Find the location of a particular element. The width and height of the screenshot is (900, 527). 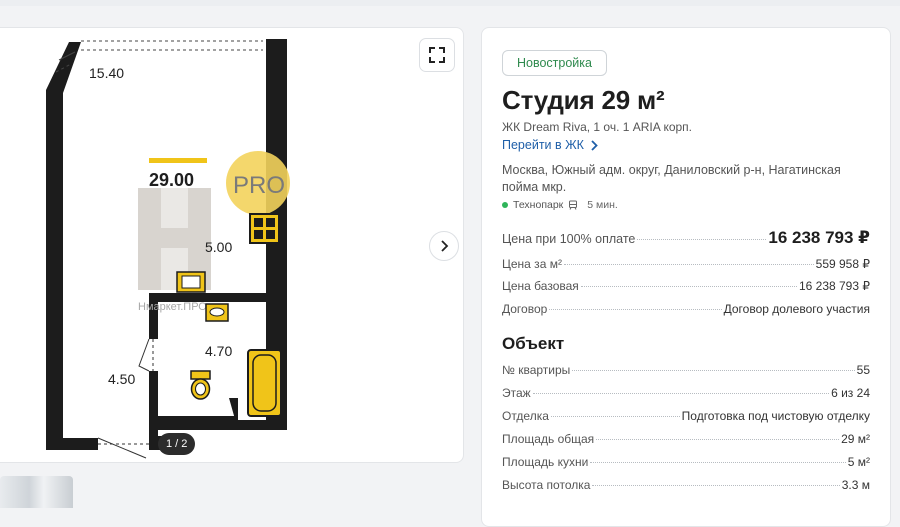

price-row: Цена базовая 16 238 793 ₽ is located at coordinates (686, 286).